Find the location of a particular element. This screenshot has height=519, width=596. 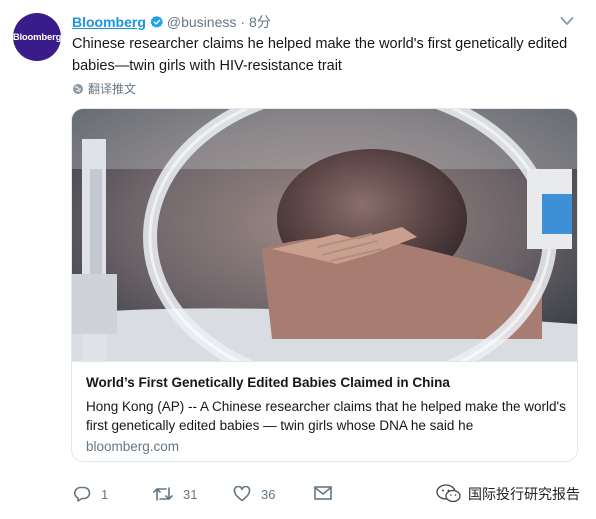

direct-message-button is located at coordinates (328, 493).